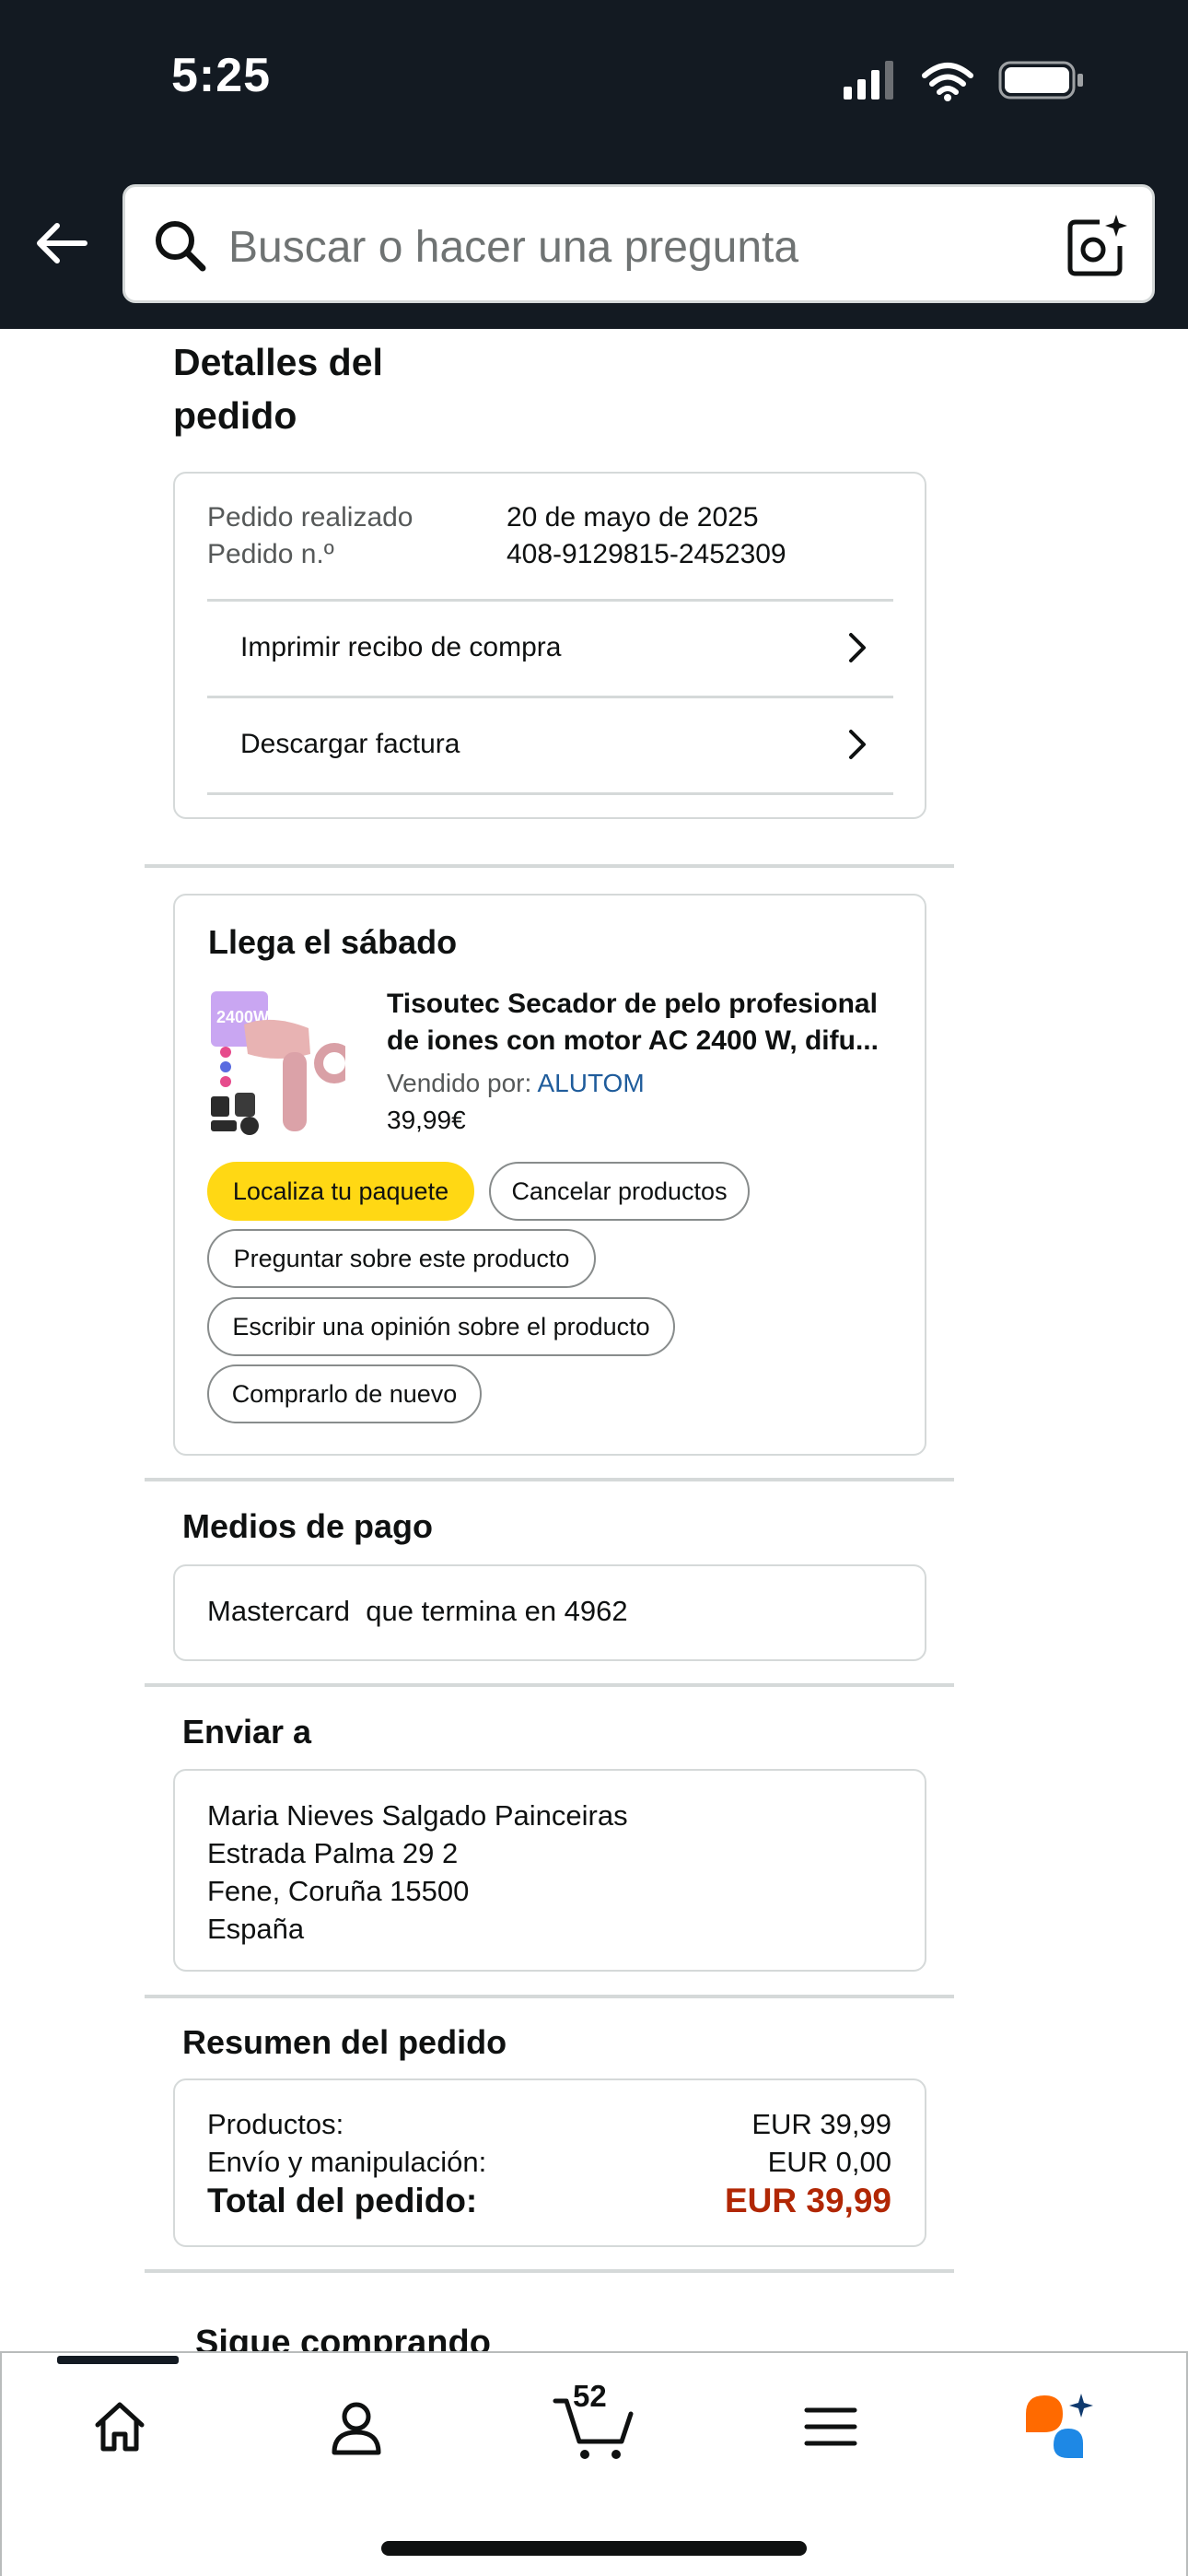  Describe the element at coordinates (333, 942) in the screenshot. I see `delivery-heading: Llega el sábado` at that location.